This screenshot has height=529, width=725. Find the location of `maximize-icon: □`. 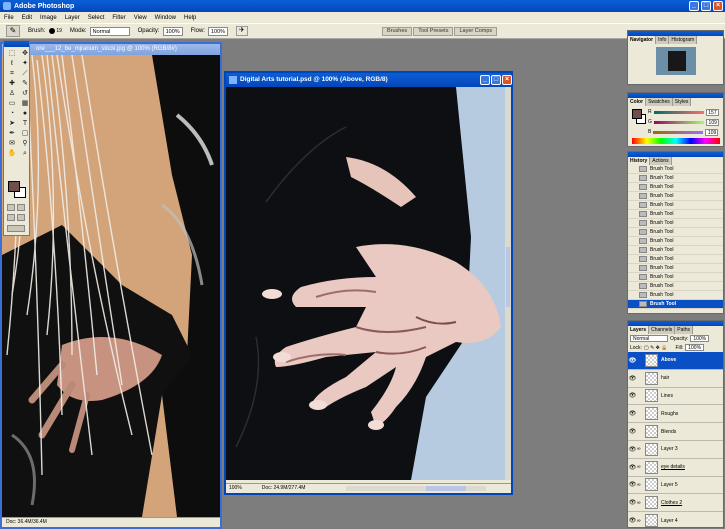

maximize-icon: □ is located at coordinates (706, 6).